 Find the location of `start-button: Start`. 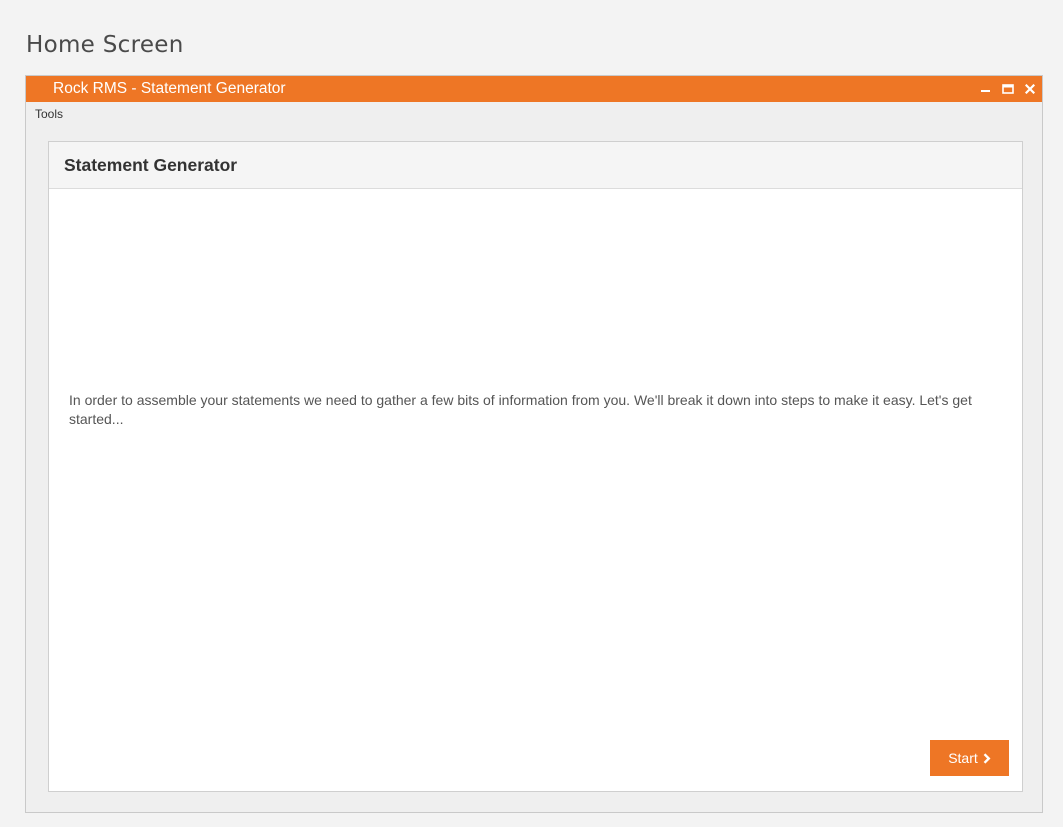

start-button: Start is located at coordinates (969, 758).